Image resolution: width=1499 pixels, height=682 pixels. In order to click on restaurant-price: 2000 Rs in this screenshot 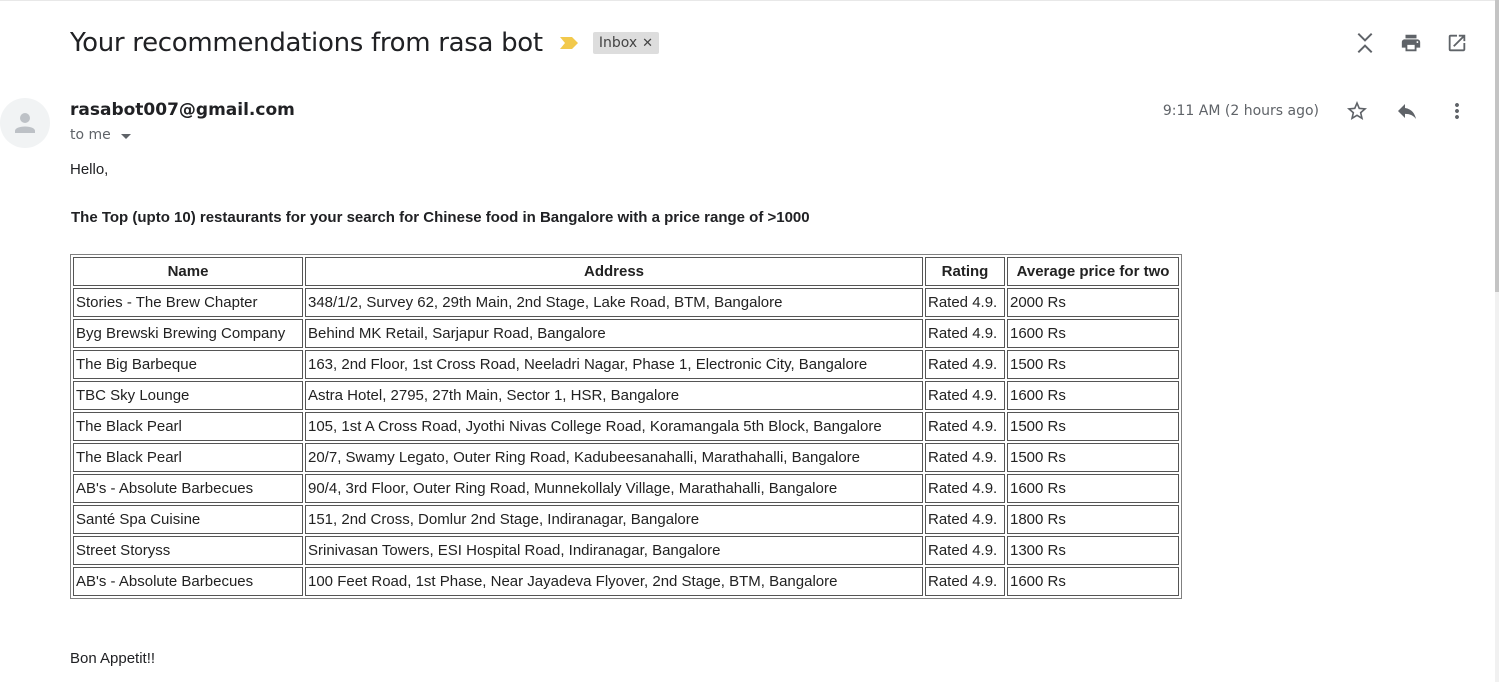, I will do `click(1093, 302)`.